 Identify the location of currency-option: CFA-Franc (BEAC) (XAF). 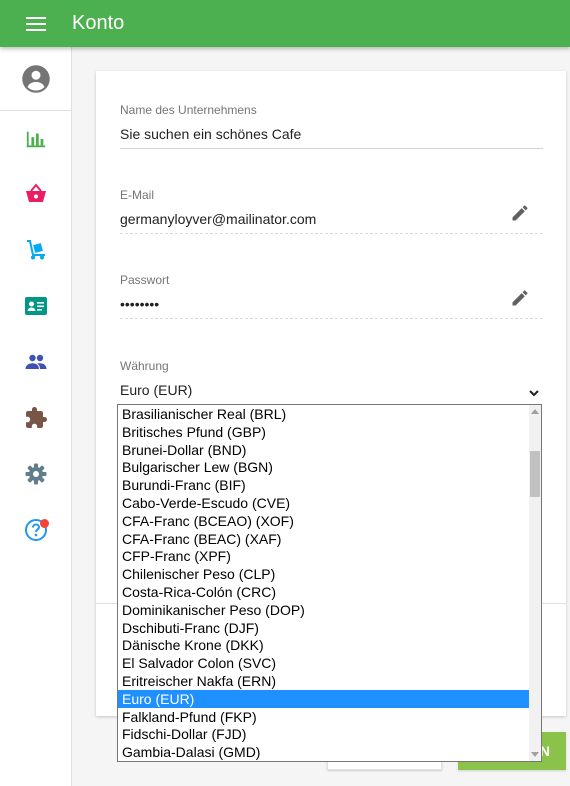
(323, 539).